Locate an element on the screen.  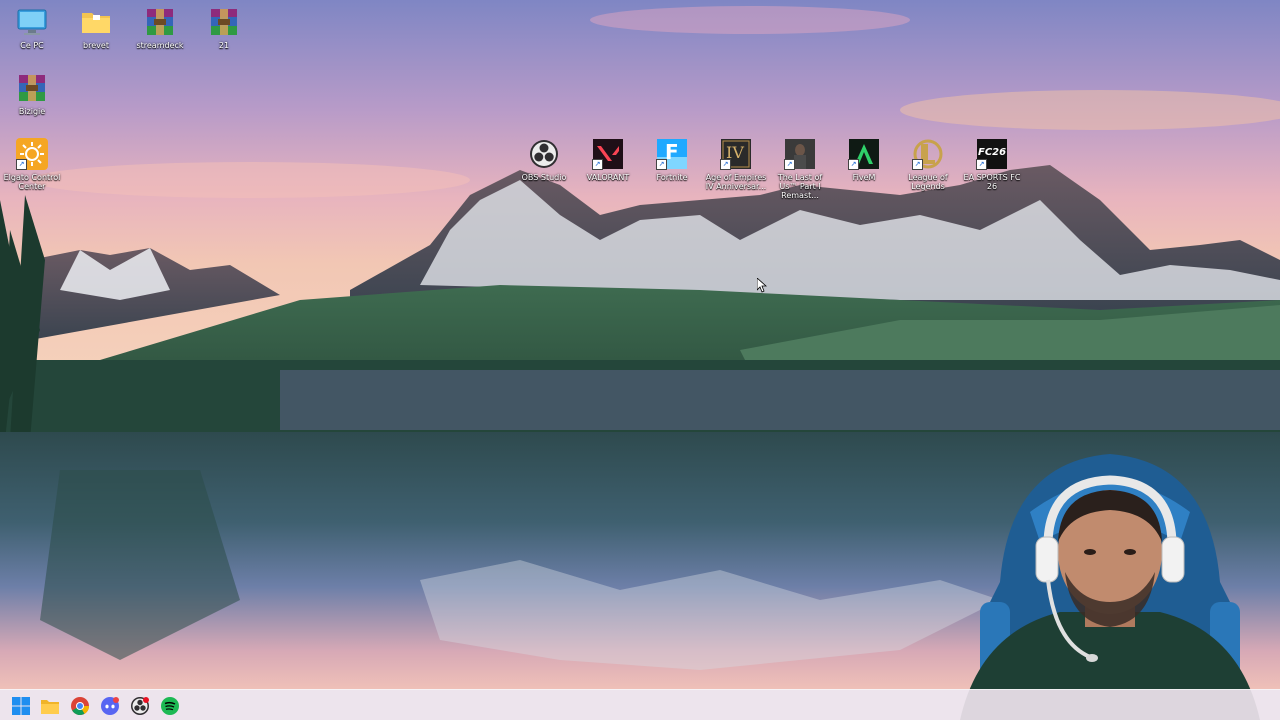
desktop-icon-ce-pc: Ce PC is located at coordinates (32, 28).